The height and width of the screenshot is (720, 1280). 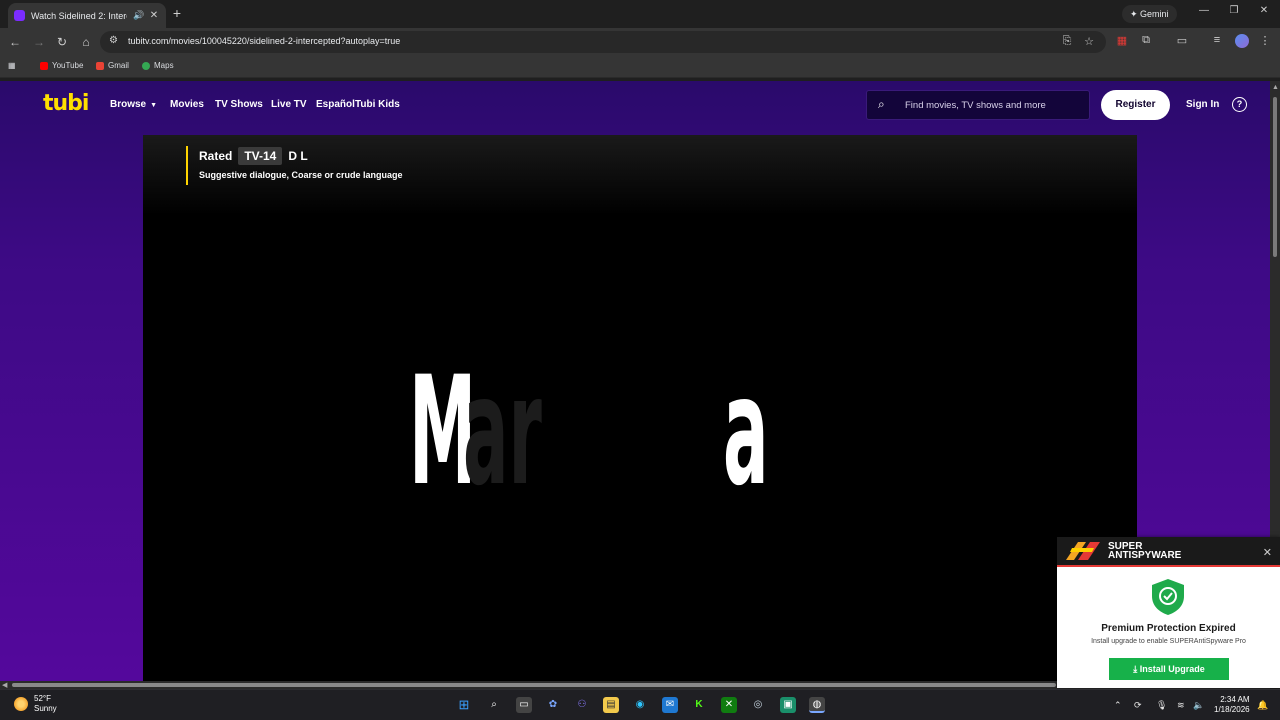 I want to click on new-tab-button: +, so click(x=177, y=13).